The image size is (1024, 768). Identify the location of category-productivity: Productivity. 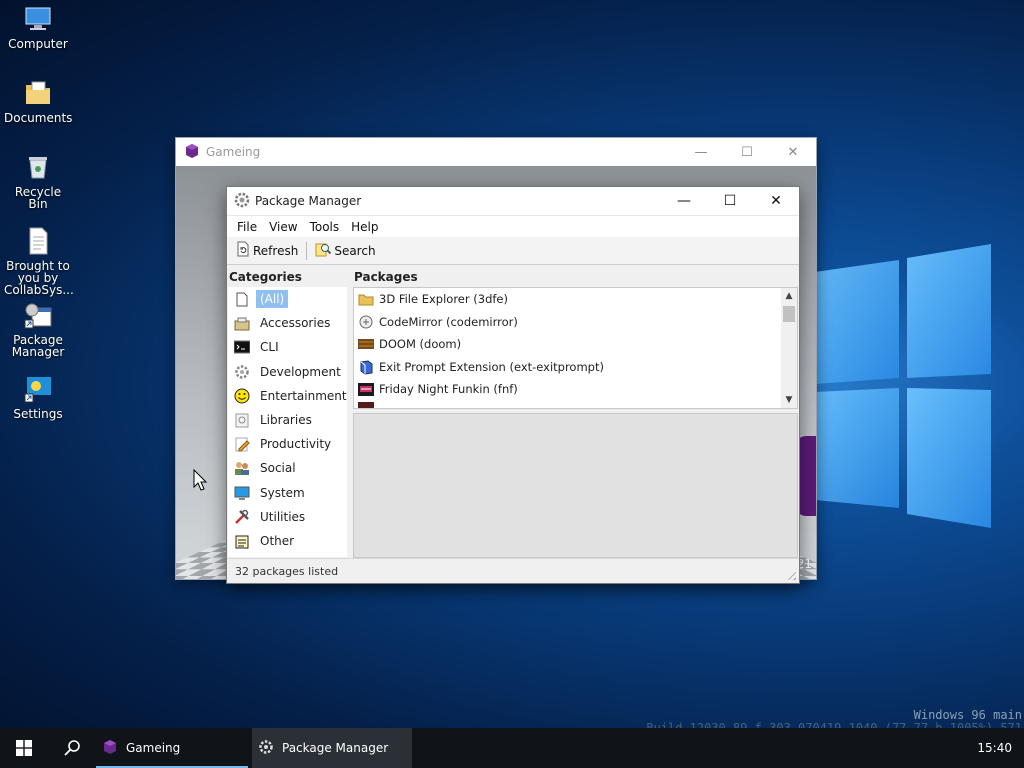
(287, 444).